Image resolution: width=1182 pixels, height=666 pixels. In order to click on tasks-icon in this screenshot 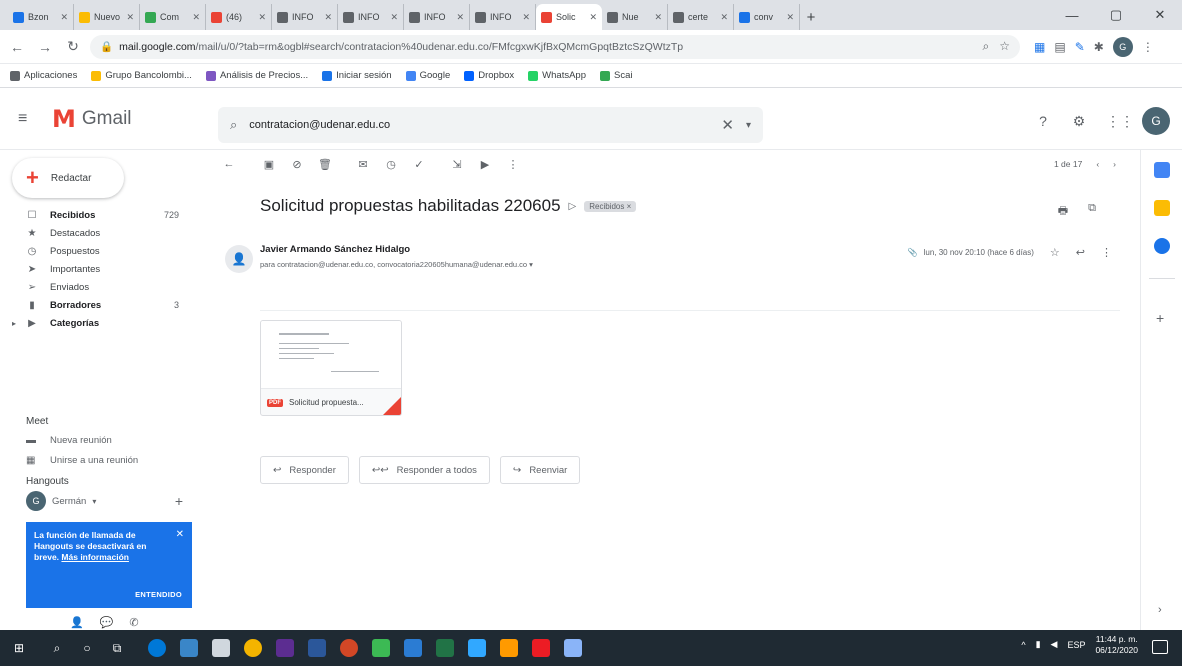, I will do `click(1162, 246)`.